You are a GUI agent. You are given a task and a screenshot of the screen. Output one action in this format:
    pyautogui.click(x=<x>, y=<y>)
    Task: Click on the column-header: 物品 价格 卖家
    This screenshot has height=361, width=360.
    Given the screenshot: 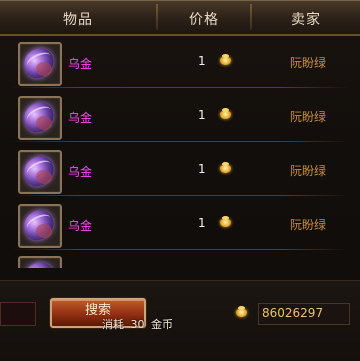 What is the action you would take?
    pyautogui.click(x=180, y=18)
    